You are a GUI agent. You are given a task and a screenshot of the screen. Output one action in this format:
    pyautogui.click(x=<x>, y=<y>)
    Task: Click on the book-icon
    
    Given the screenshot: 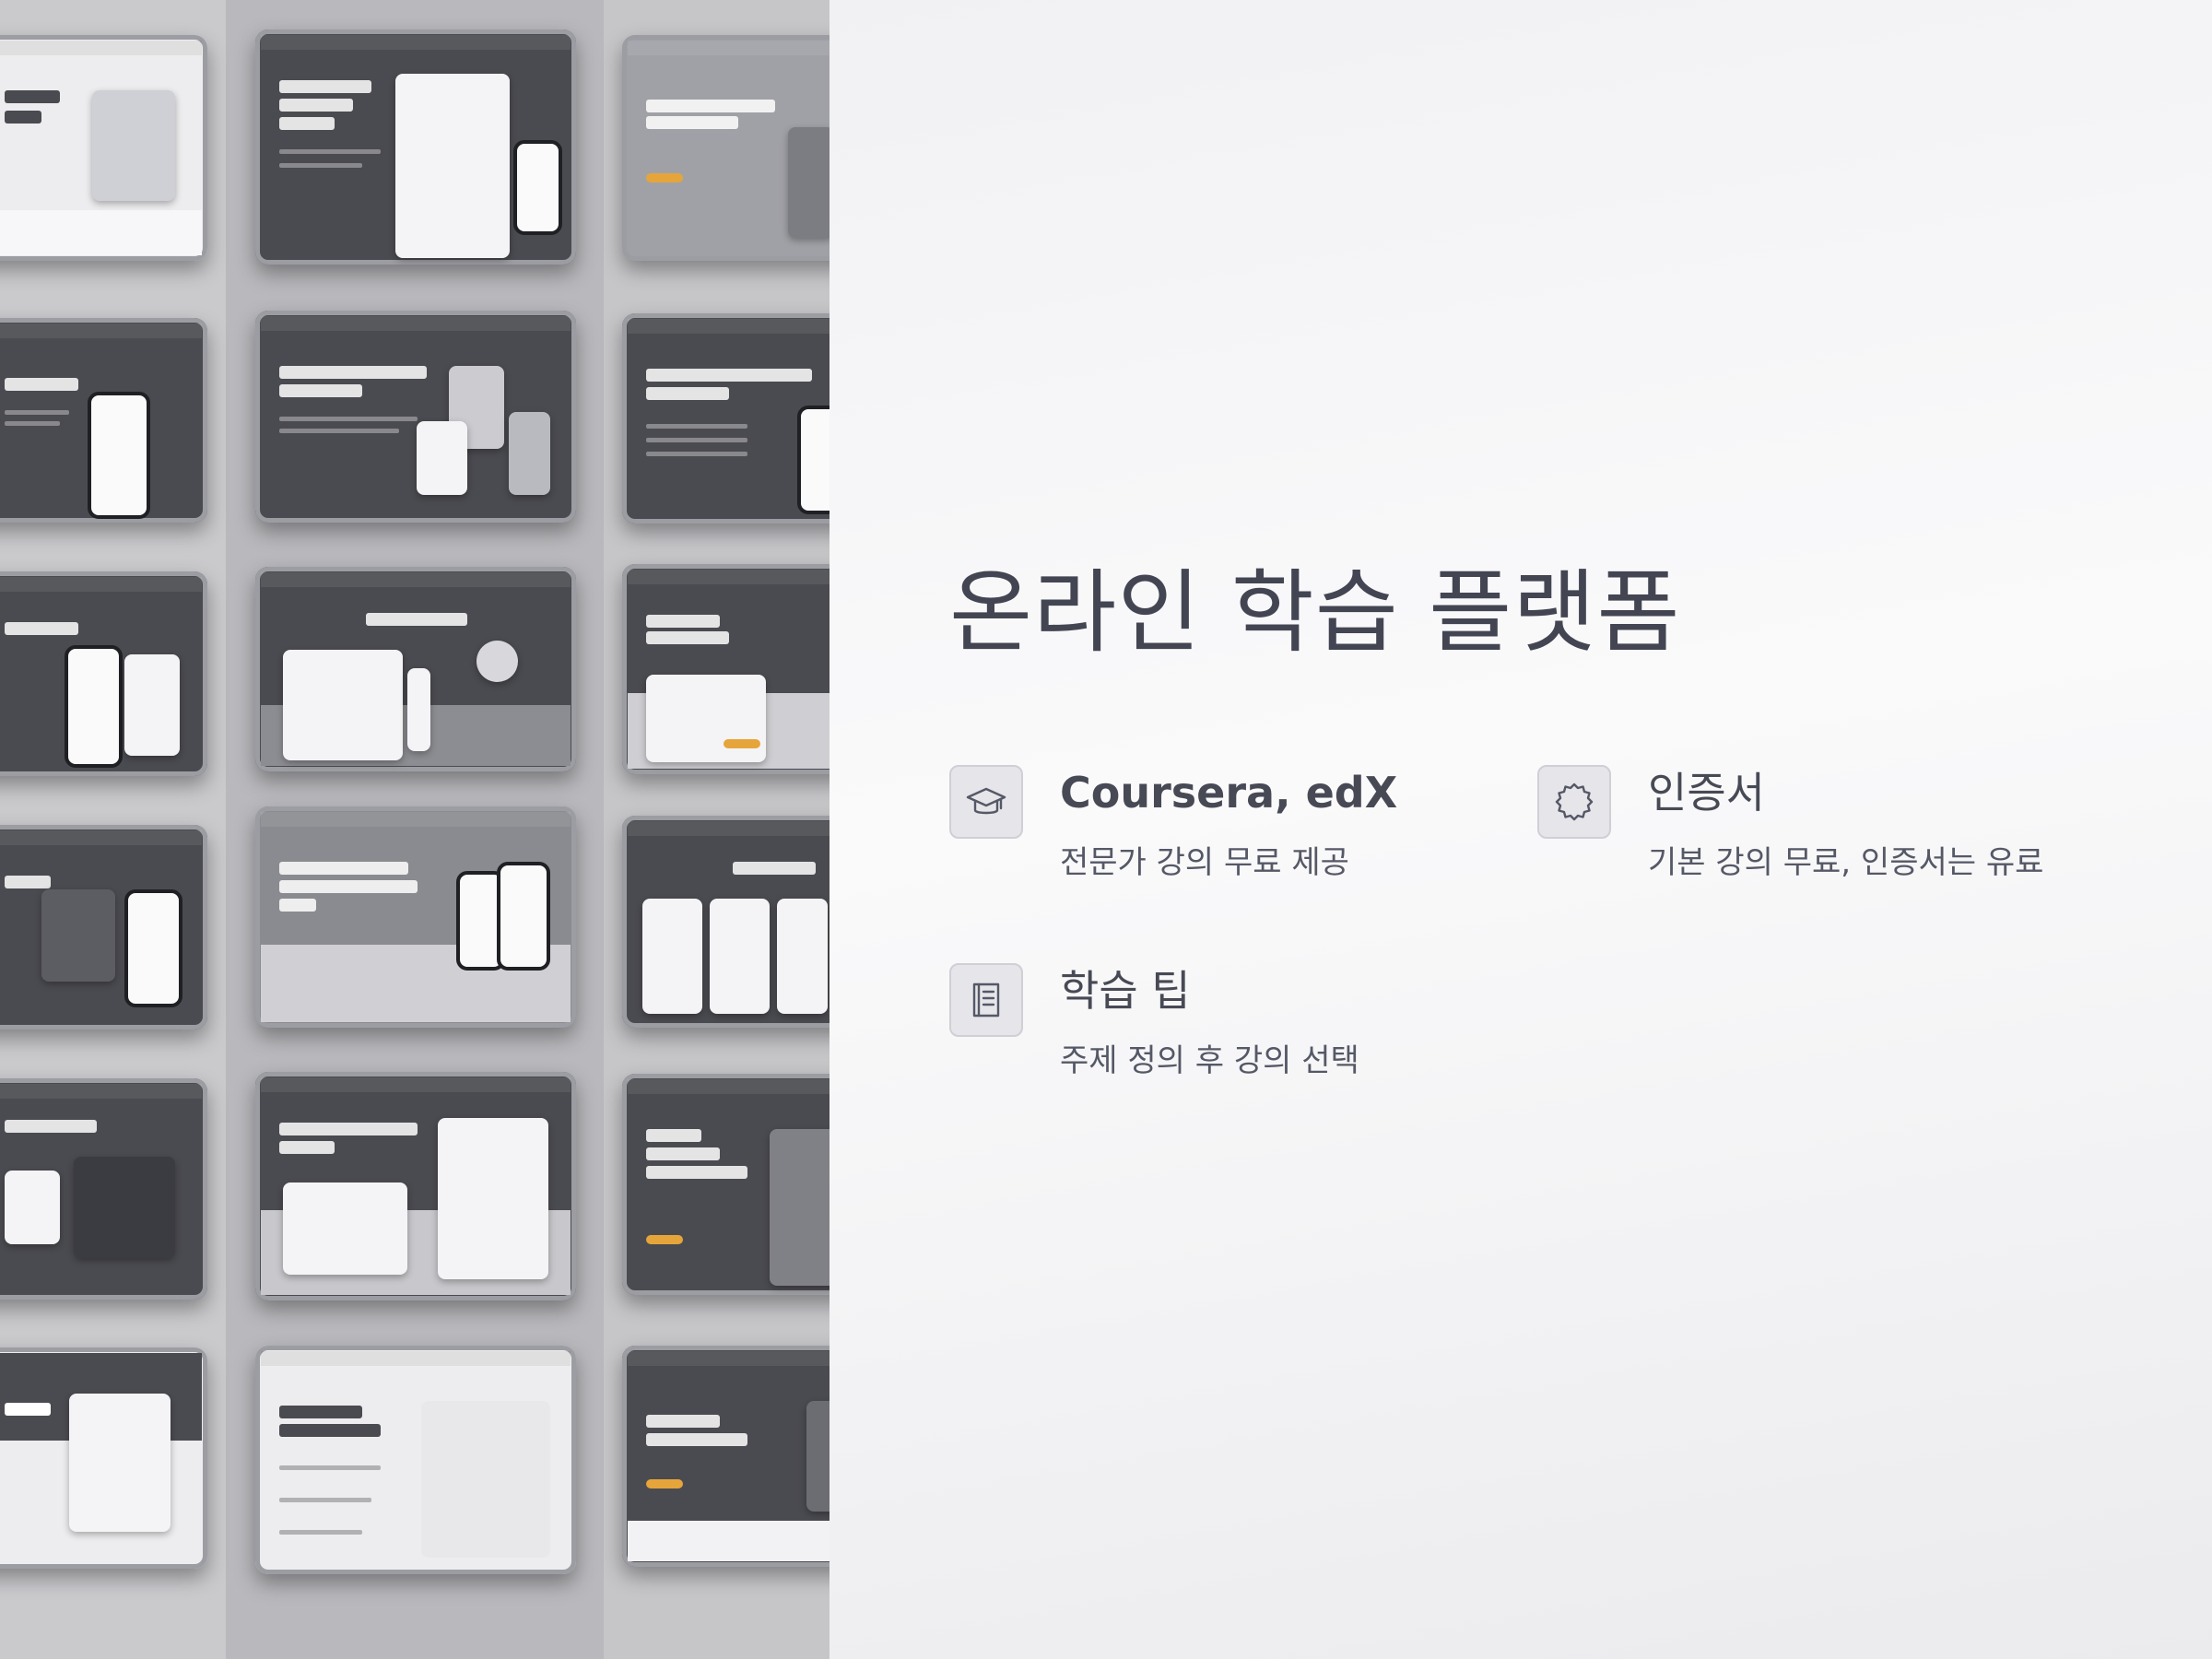 What is the action you would take?
    pyautogui.click(x=986, y=1000)
    